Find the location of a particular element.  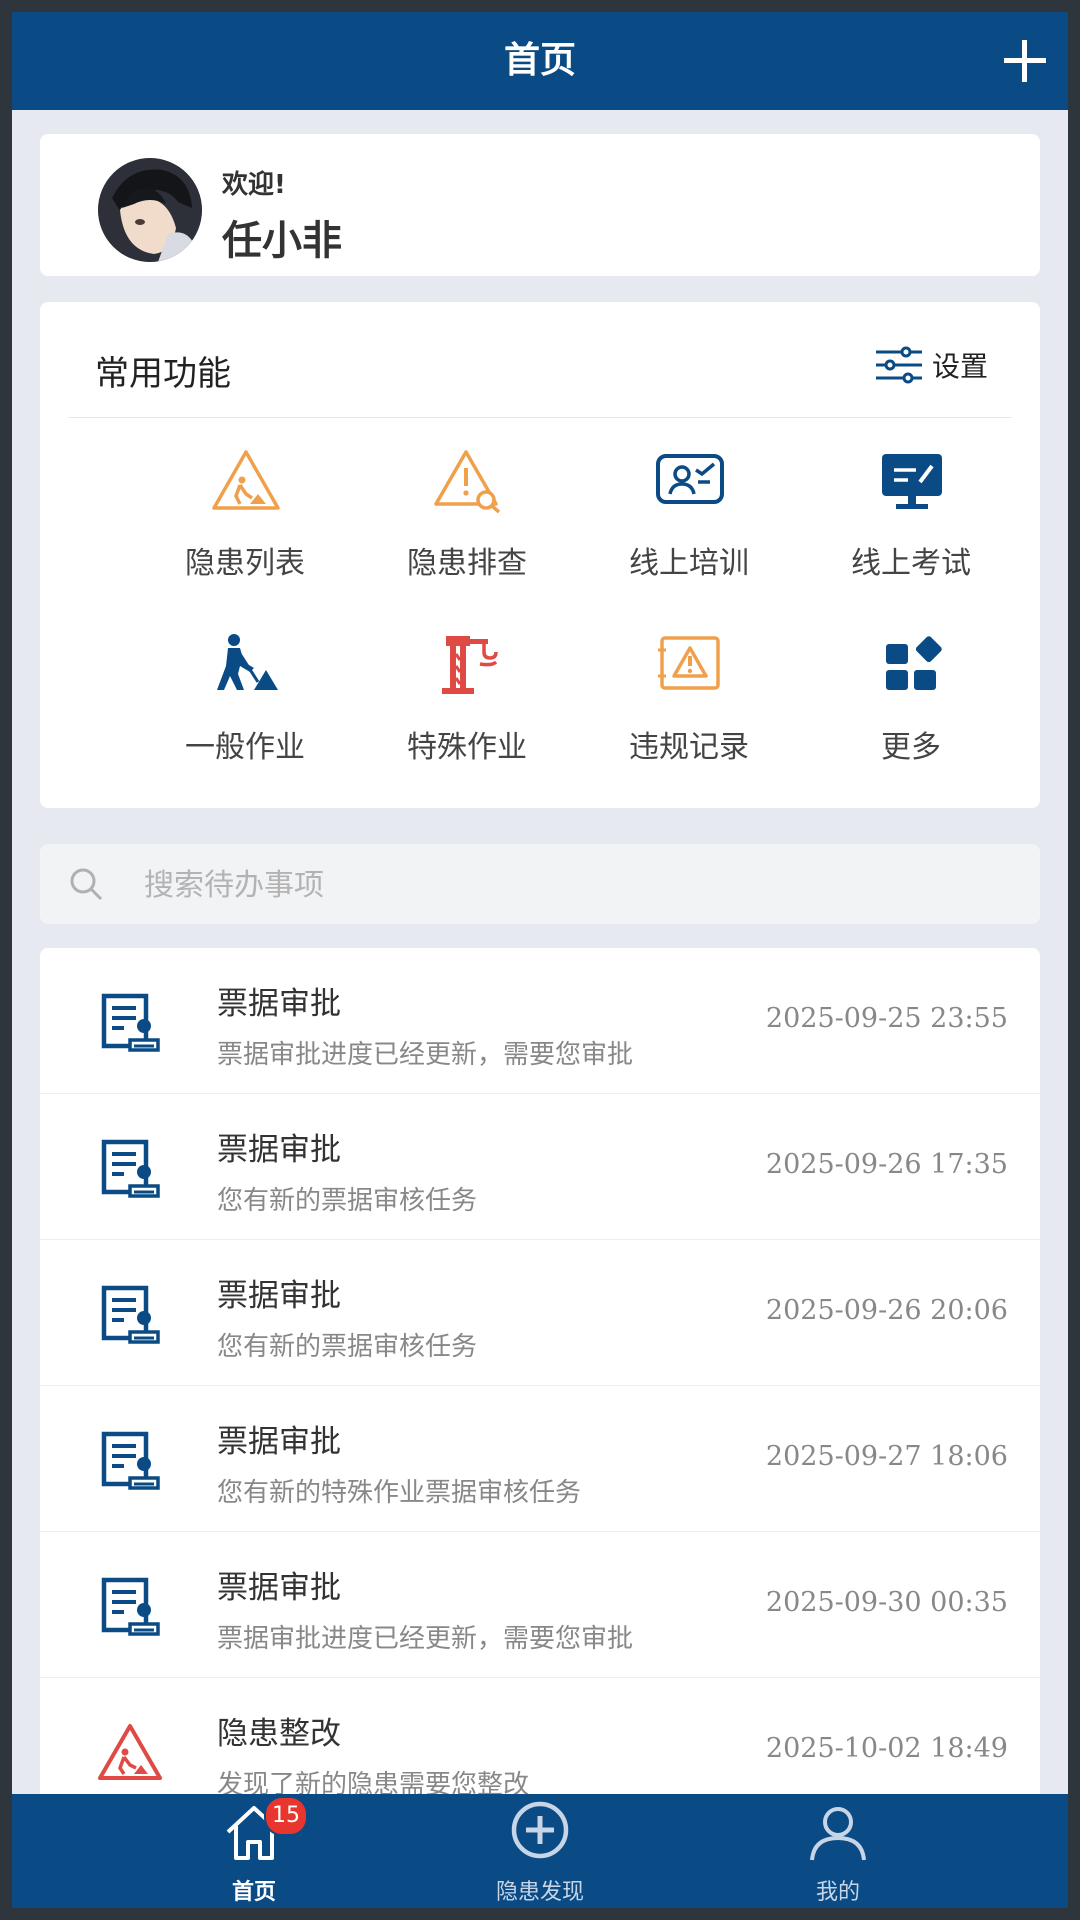

plus-circle-icon is located at coordinates (540, 1830).